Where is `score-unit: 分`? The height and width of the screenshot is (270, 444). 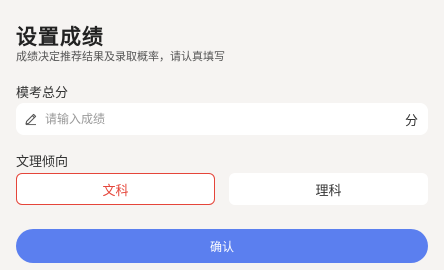
score-unit: 分 is located at coordinates (411, 121).